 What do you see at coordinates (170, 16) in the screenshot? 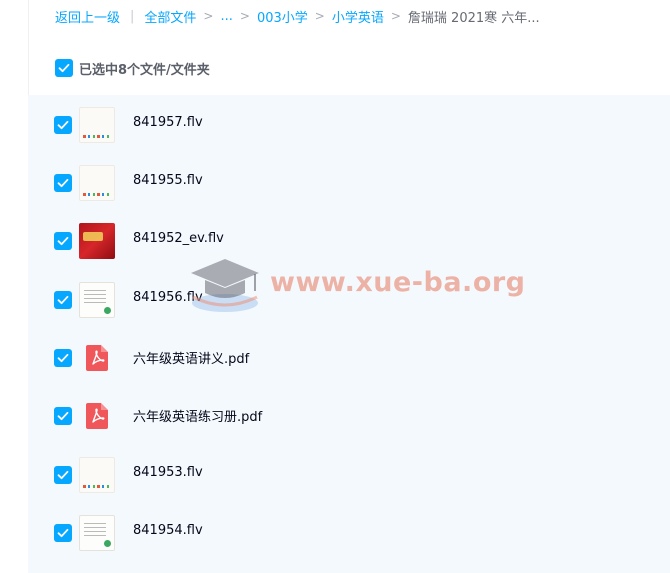
I see `breadcrumb-all-files: 全部文件` at bounding box center [170, 16].